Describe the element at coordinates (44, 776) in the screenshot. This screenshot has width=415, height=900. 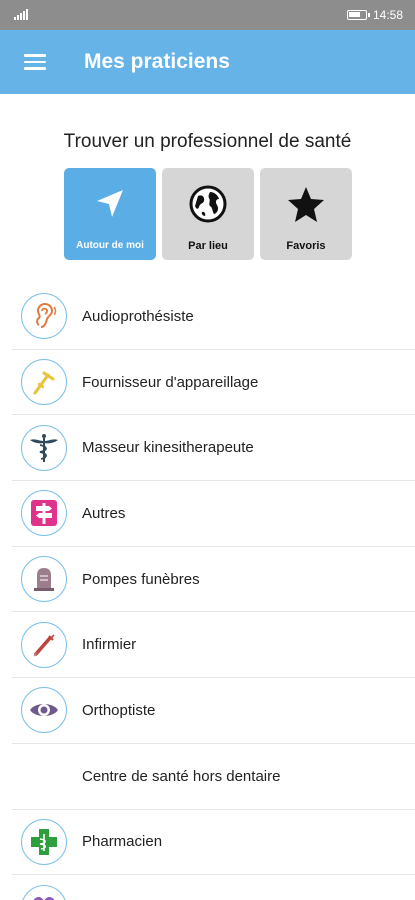
I see `blank-icon` at that location.